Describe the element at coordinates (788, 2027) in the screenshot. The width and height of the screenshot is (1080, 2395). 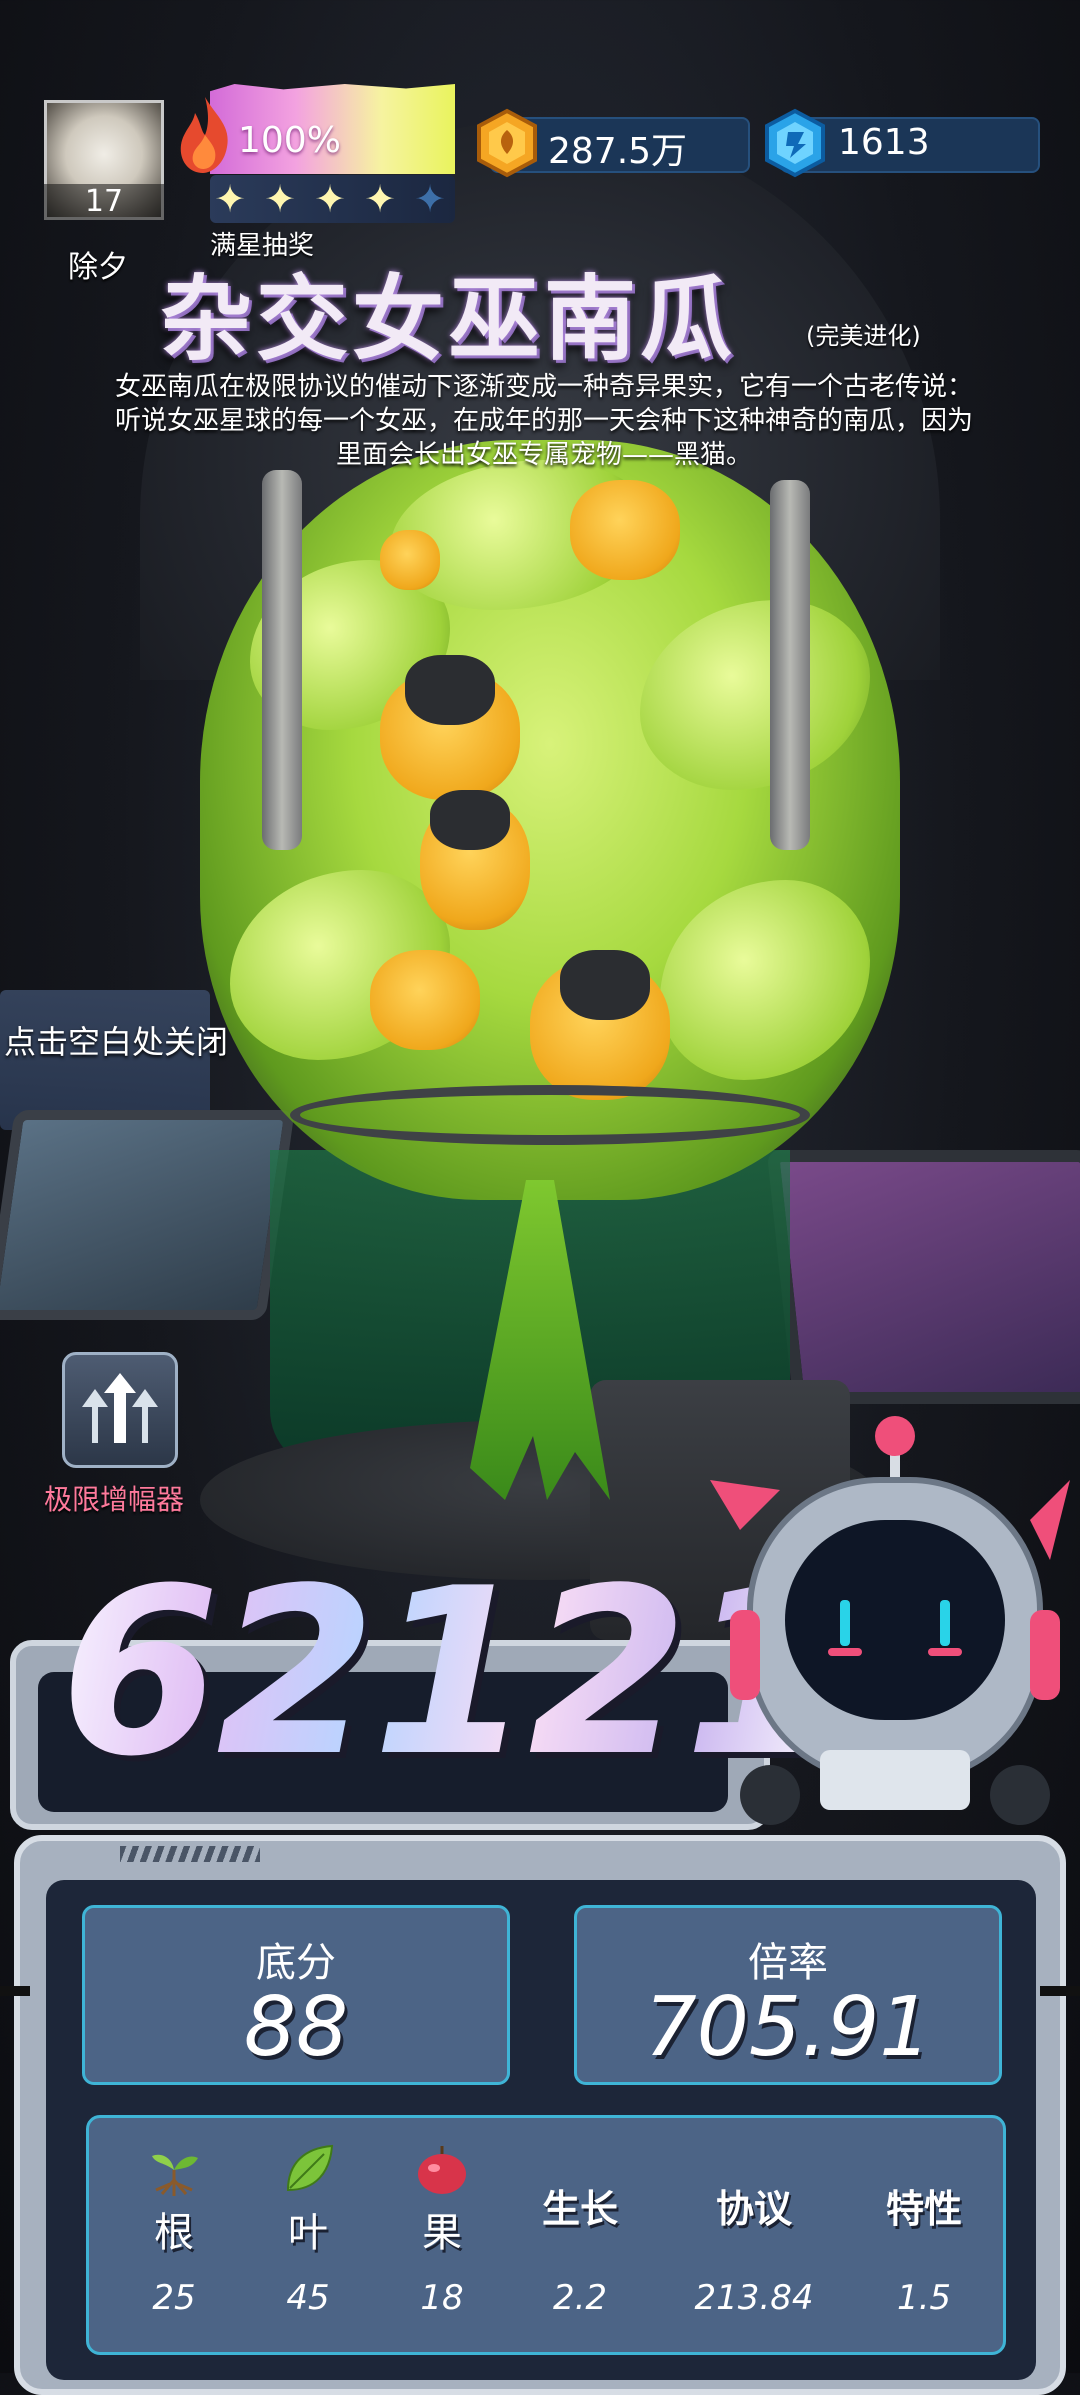
I see `multiplier-value: 705.91` at that location.